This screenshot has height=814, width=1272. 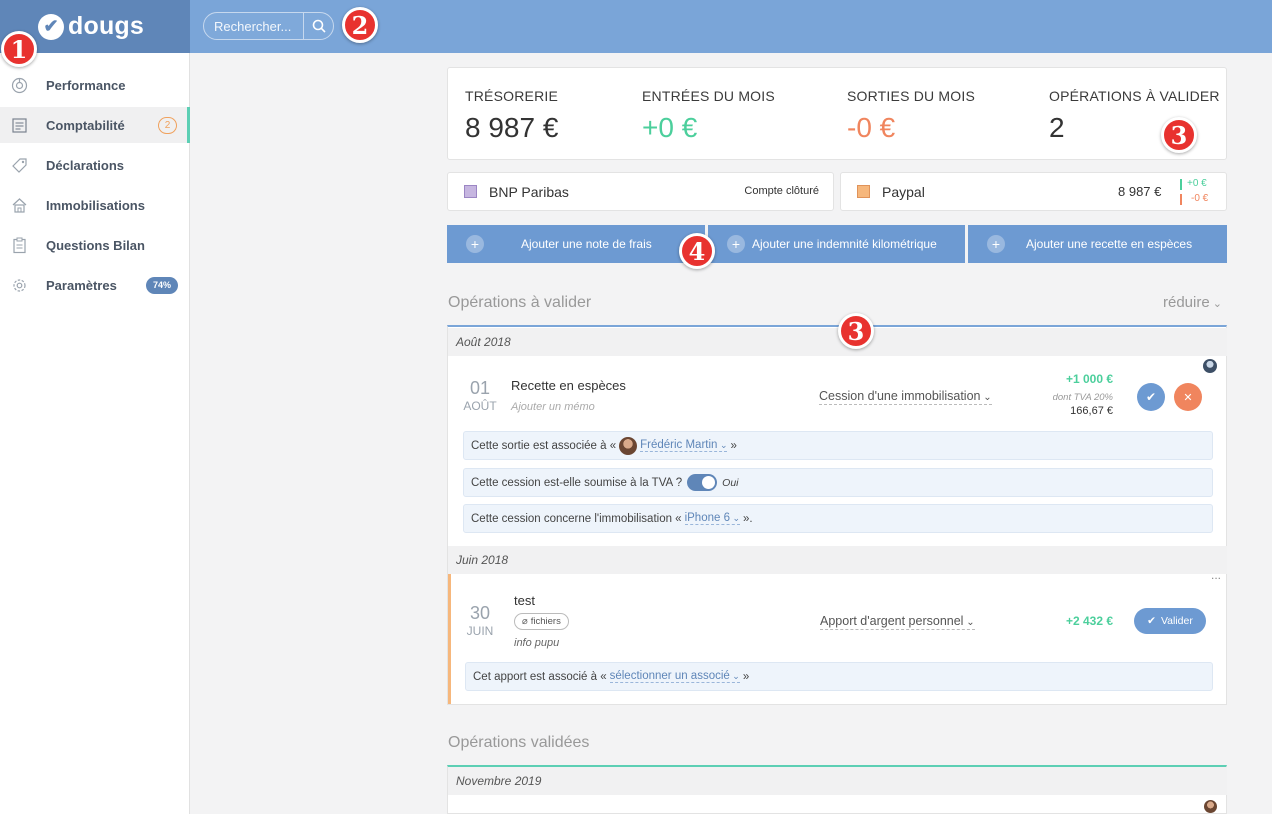 What do you see at coordinates (512, 96) in the screenshot?
I see `tresorerie-label: TRÉSORERIE` at bounding box center [512, 96].